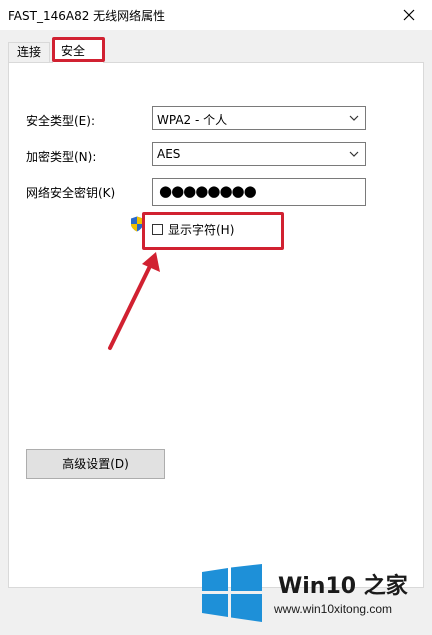  I want to click on show-characters-checkbox: 显示字符(H), so click(193, 229).